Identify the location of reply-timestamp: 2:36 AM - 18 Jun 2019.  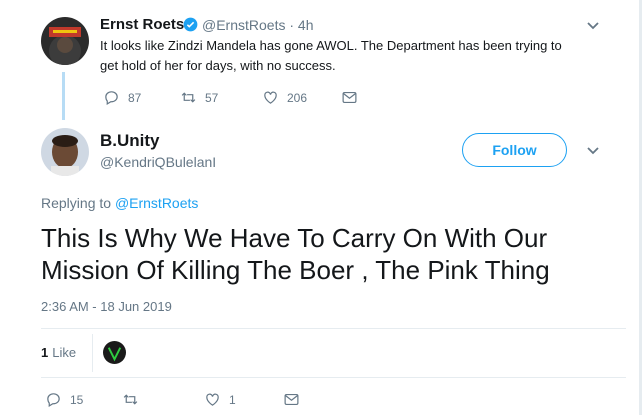
(106, 306).